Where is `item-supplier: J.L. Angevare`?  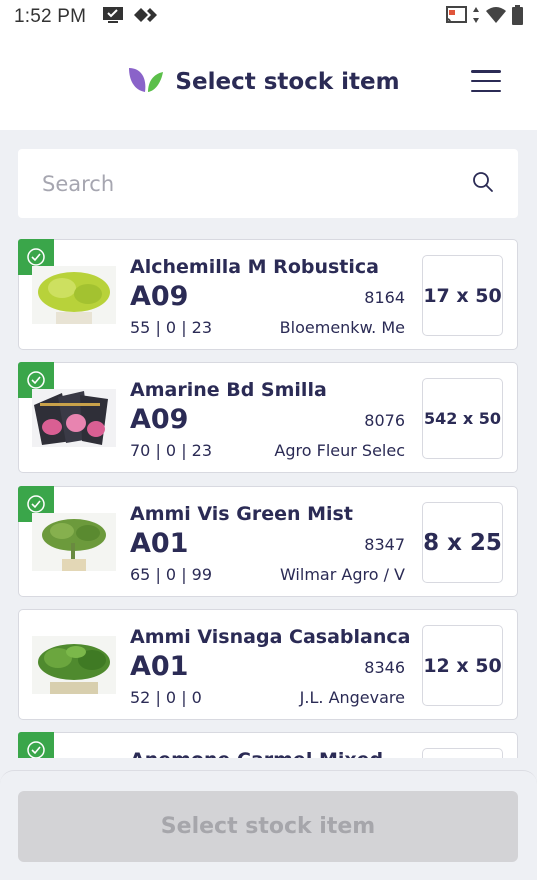 item-supplier: J.L. Angevare is located at coordinates (352, 697).